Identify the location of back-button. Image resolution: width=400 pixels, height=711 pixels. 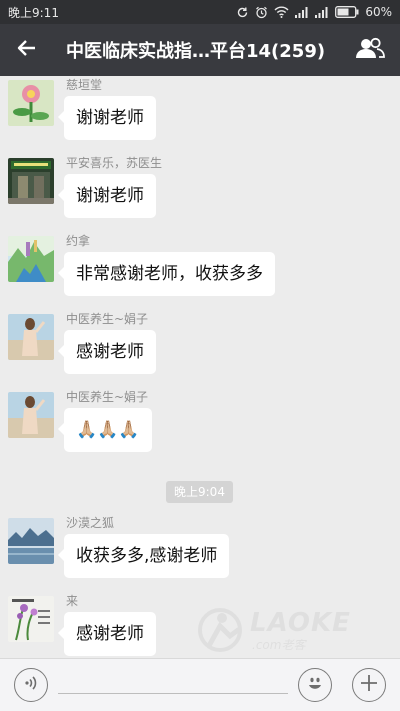
(27, 50).